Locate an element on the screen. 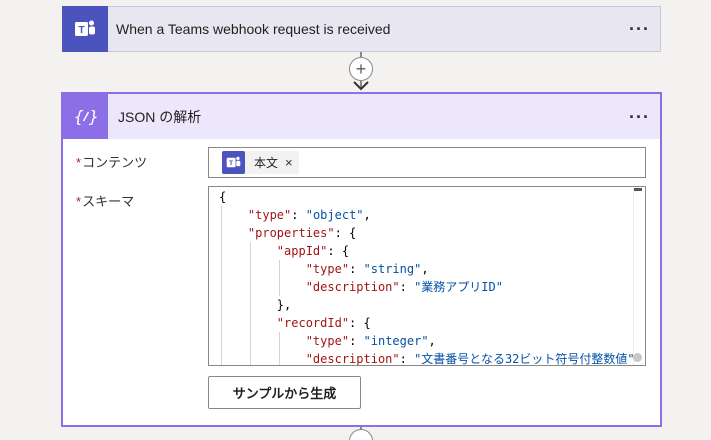 Image resolution: width=711 pixels, height=440 pixels. editor-scrollbar is located at coordinates (639, 276).